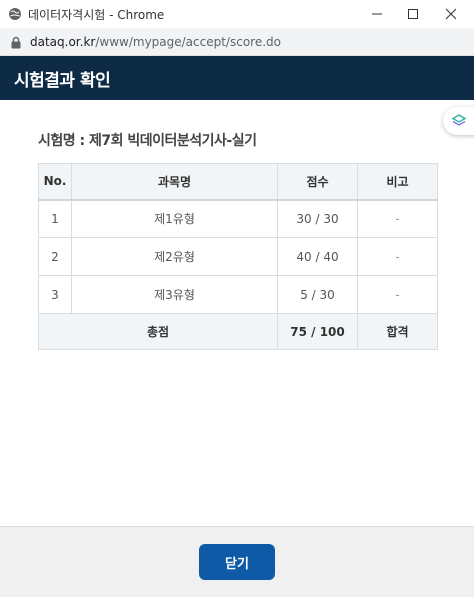  I want to click on table-row: 2 제2유형 40 / 40 -, so click(238, 256).